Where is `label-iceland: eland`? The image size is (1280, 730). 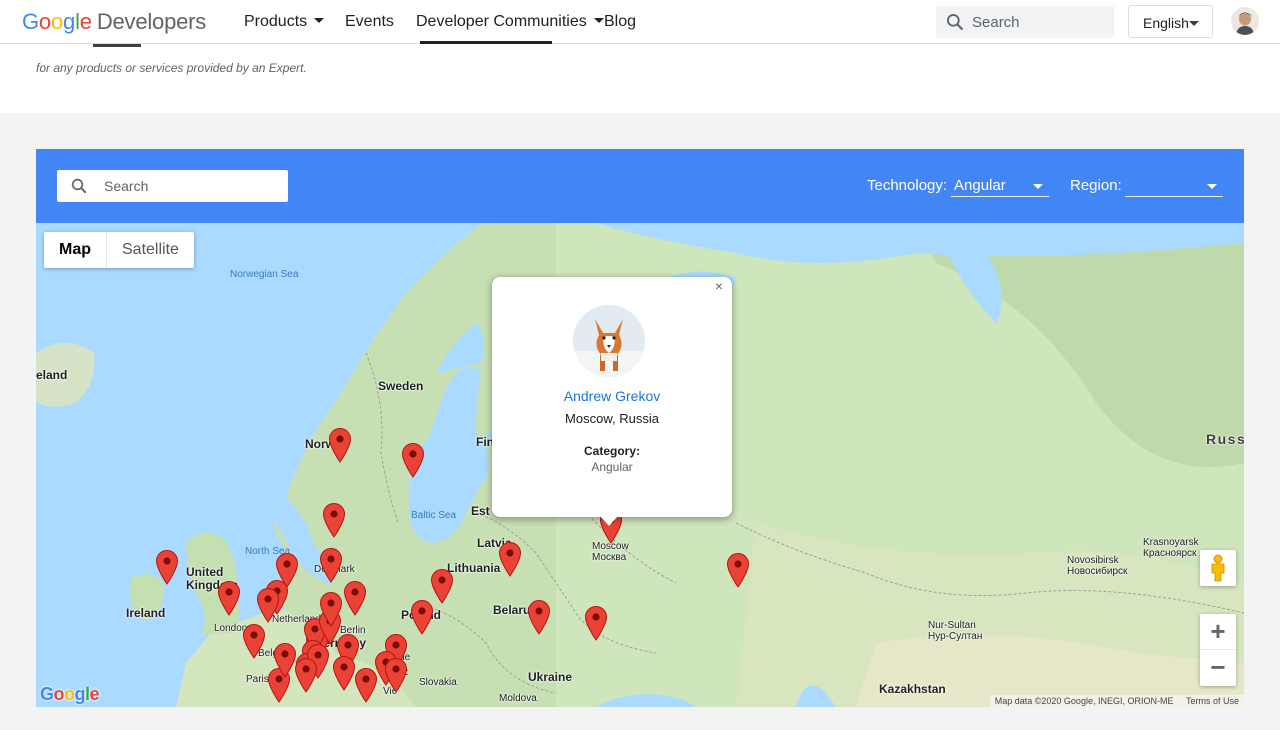
label-iceland: eland is located at coordinates (52, 375).